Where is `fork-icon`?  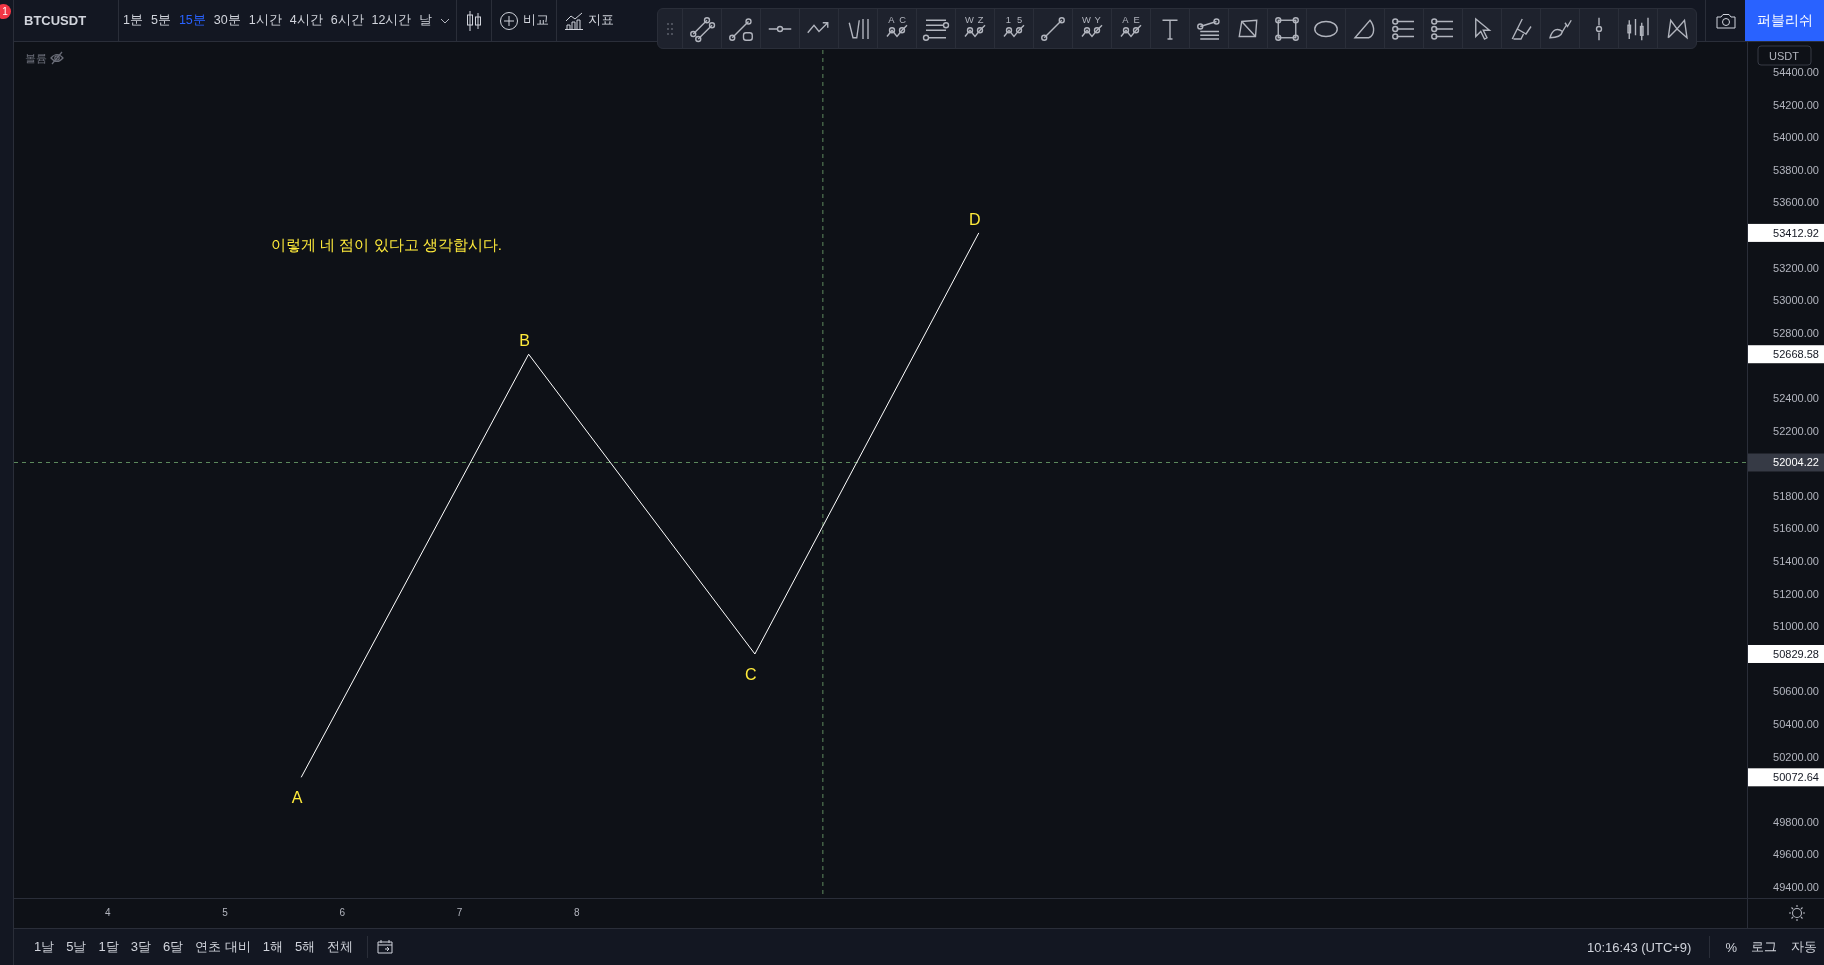
fork-icon is located at coordinates (858, 28).